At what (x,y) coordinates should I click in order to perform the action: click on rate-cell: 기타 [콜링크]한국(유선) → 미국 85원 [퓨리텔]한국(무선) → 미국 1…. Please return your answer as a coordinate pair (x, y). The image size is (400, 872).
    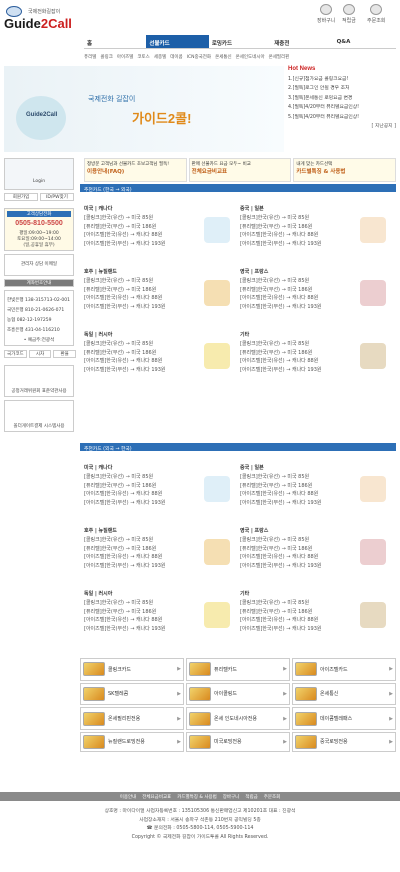
    Looking at the image, I should click on (315, 611).